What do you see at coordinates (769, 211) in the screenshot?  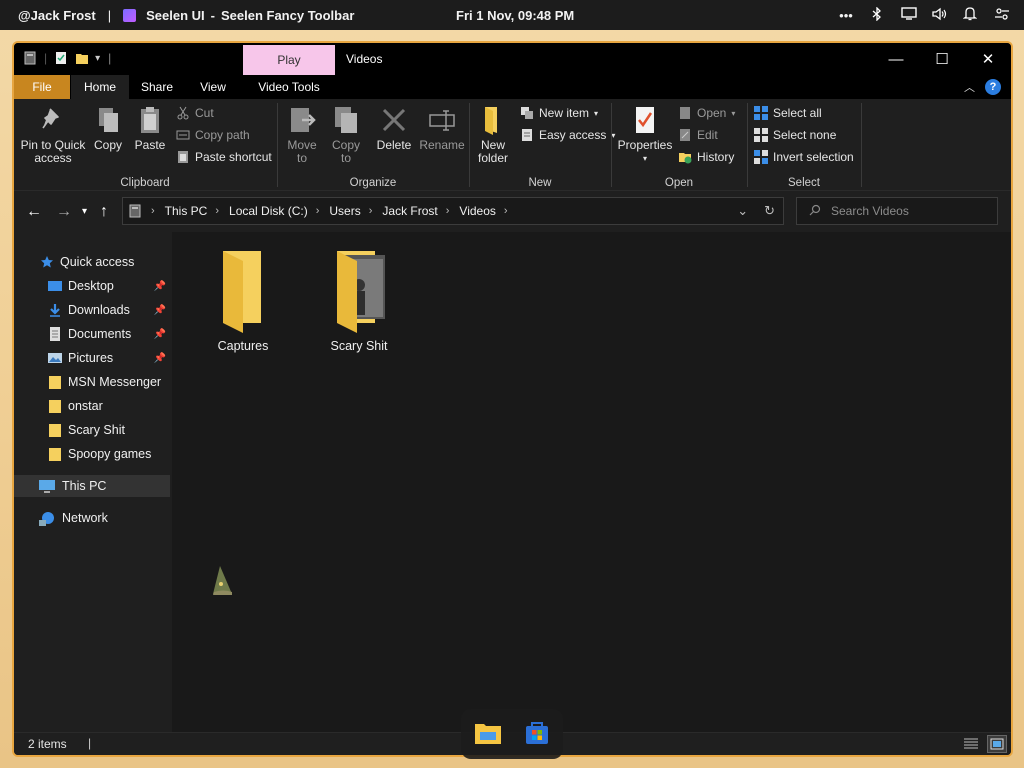 I see `refresh-icon: ↻` at bounding box center [769, 211].